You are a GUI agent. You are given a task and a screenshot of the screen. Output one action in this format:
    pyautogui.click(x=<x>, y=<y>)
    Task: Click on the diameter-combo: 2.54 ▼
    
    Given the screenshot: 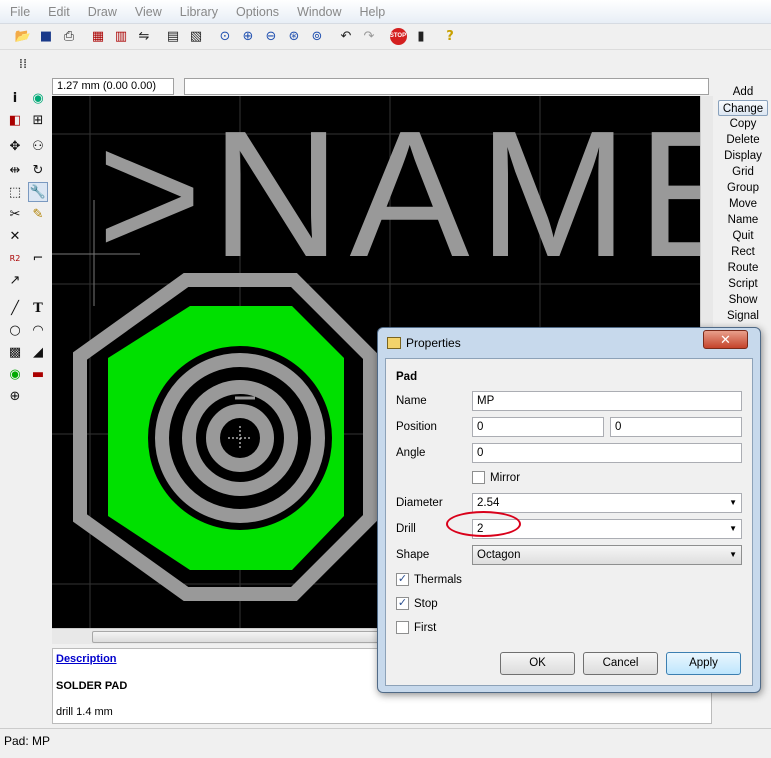 What is the action you would take?
    pyautogui.click(x=607, y=503)
    